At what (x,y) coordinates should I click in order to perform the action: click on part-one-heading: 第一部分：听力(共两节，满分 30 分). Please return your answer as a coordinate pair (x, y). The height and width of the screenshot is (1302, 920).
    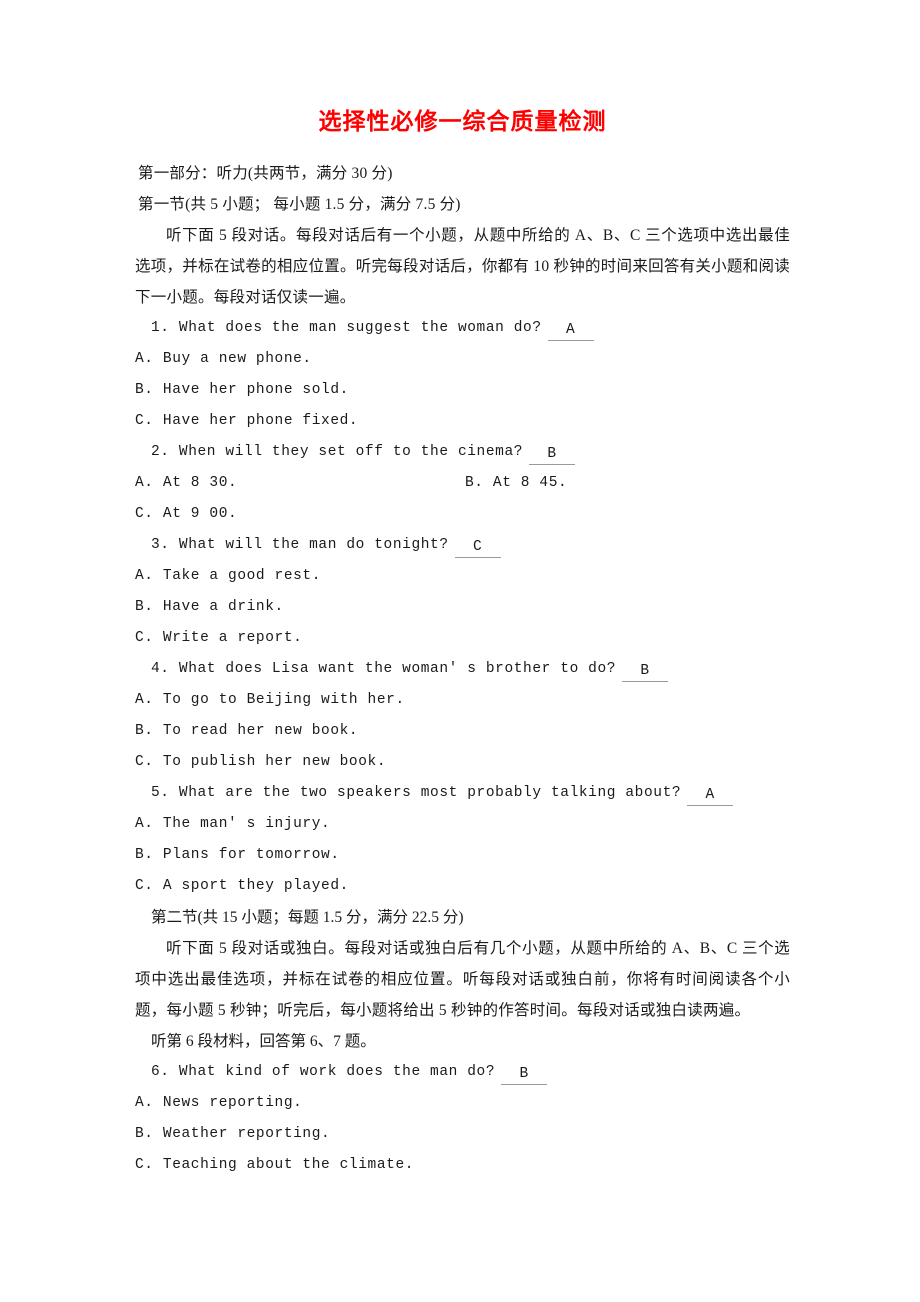
    Looking at the image, I should click on (265, 173).